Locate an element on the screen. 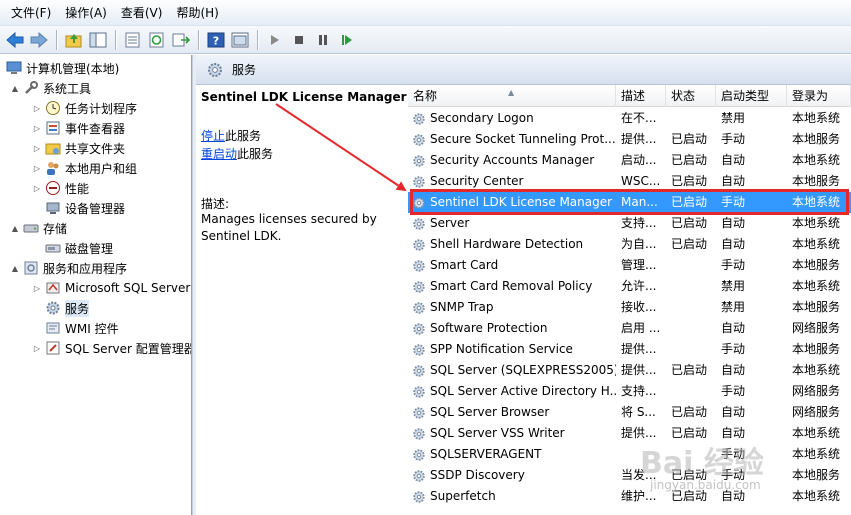 The width and height of the screenshot is (851, 515). table-row: Secondary Logon 在不... 禁用 本地系统 is located at coordinates (629, 118).